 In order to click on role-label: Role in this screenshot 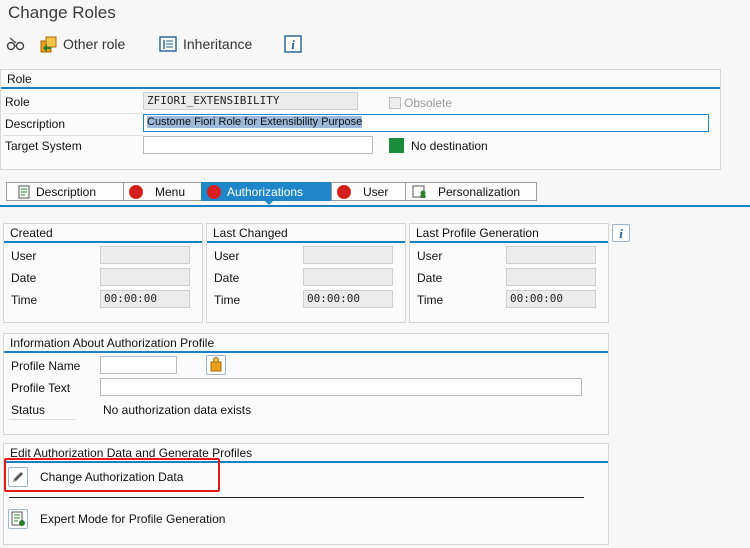, I will do `click(17, 102)`.